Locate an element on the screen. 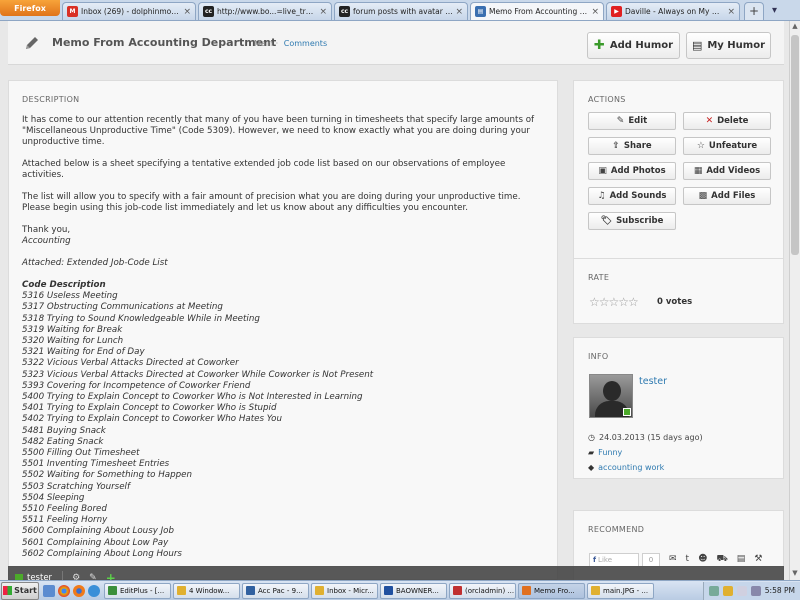 Image resolution: width=800 pixels, height=600 pixels. browser-tab: cc forum posts with avatar on in... × is located at coordinates (401, 11).